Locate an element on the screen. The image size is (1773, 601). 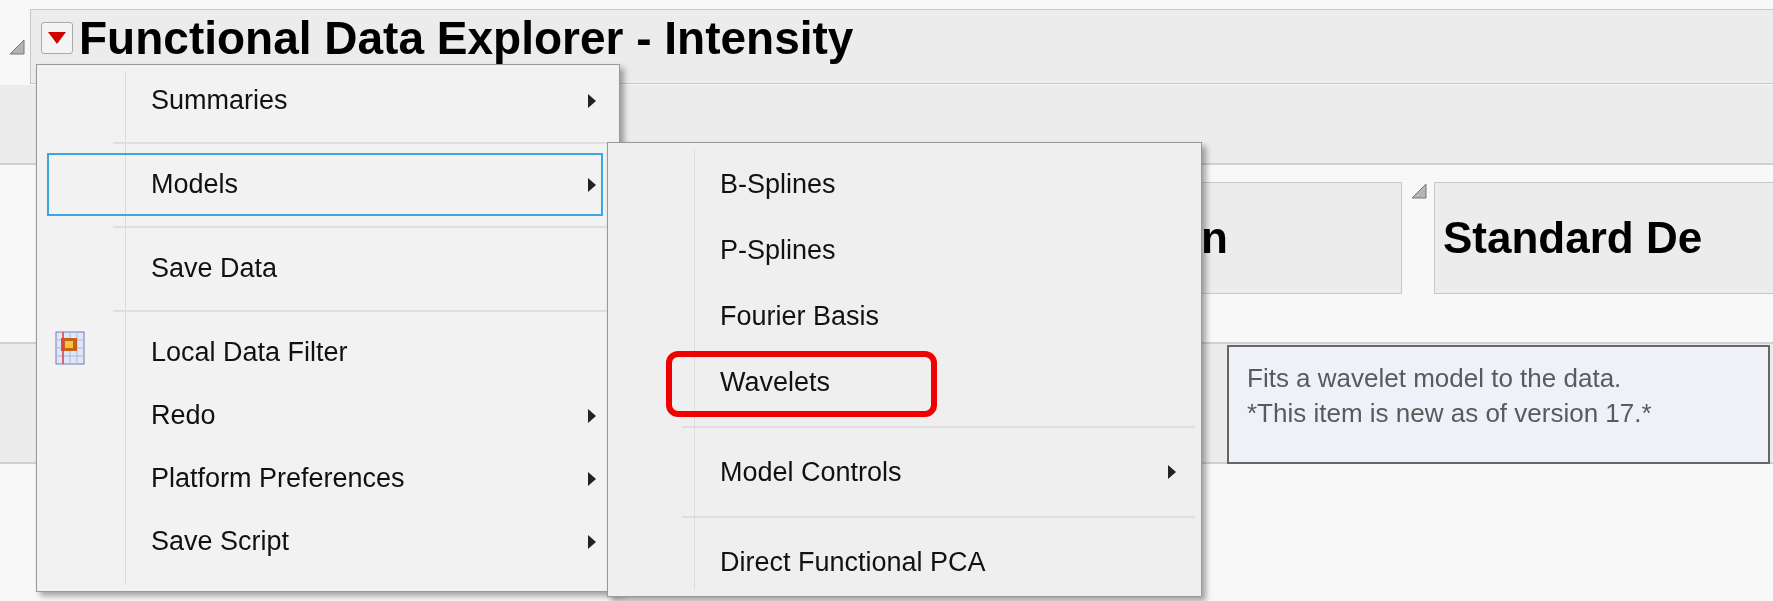
caret-icon is located at coordinates (57, 37).